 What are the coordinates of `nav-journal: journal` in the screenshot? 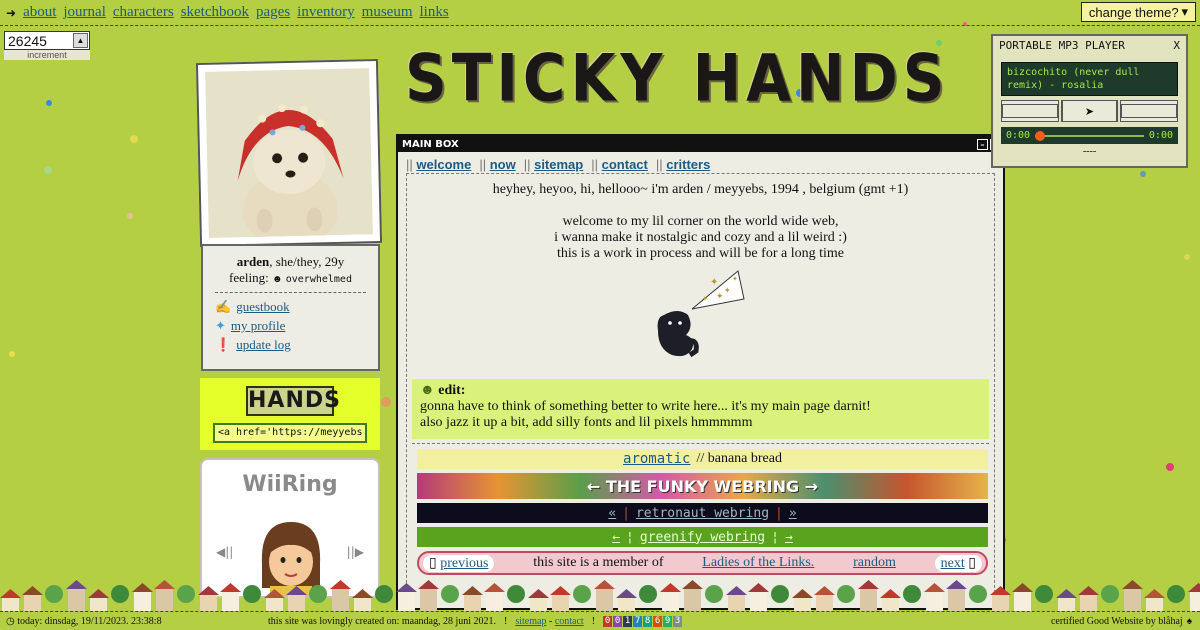 It's located at (84, 12).